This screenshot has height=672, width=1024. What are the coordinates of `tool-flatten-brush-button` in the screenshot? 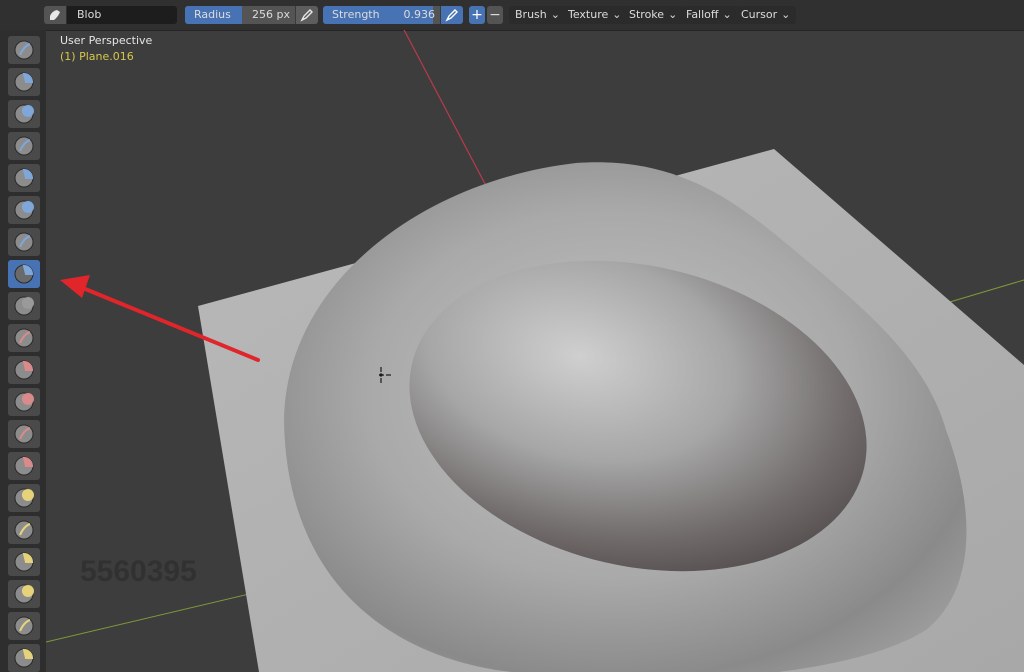 It's located at (24, 370).